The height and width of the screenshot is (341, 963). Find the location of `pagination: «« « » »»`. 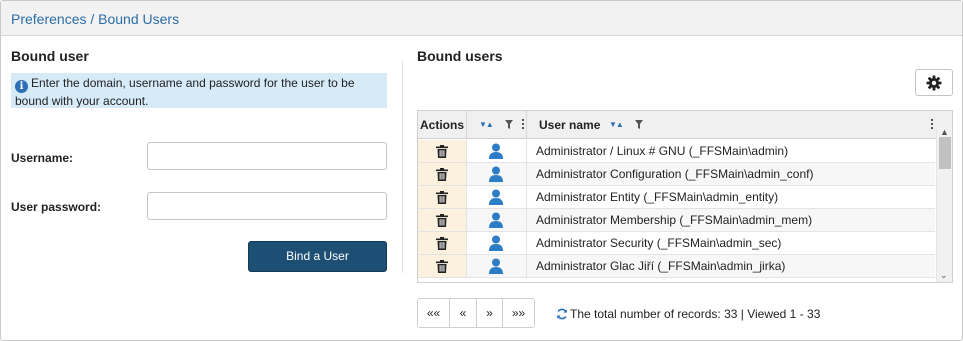

pagination: «« « » »» is located at coordinates (476, 313).